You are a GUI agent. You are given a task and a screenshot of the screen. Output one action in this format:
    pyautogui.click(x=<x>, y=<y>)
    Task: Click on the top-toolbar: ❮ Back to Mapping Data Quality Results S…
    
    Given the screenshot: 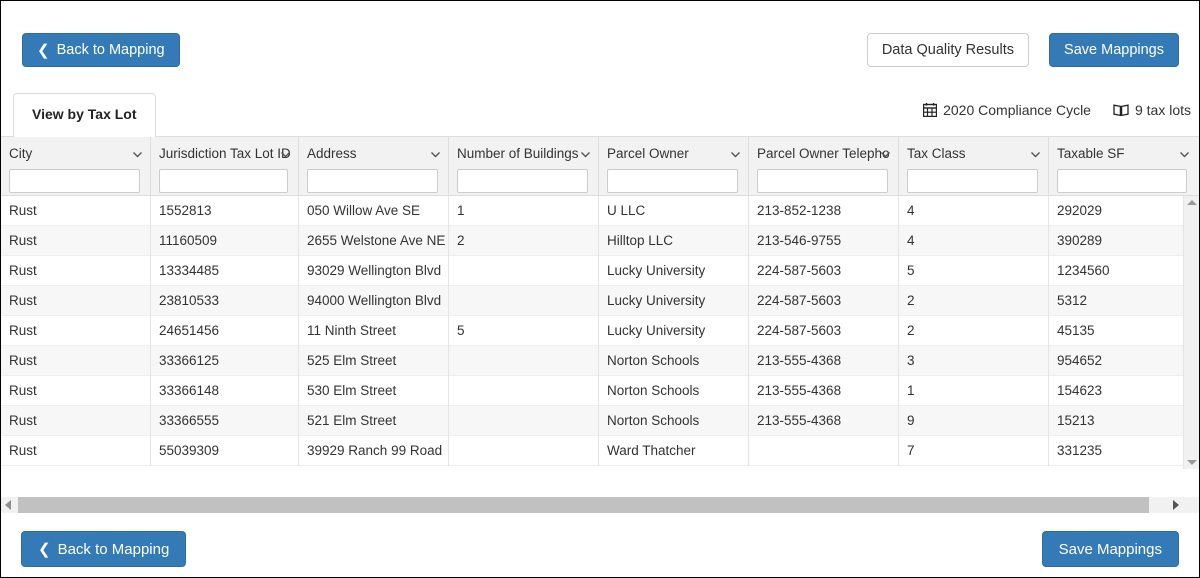 What is the action you would take?
    pyautogui.click(x=600, y=44)
    